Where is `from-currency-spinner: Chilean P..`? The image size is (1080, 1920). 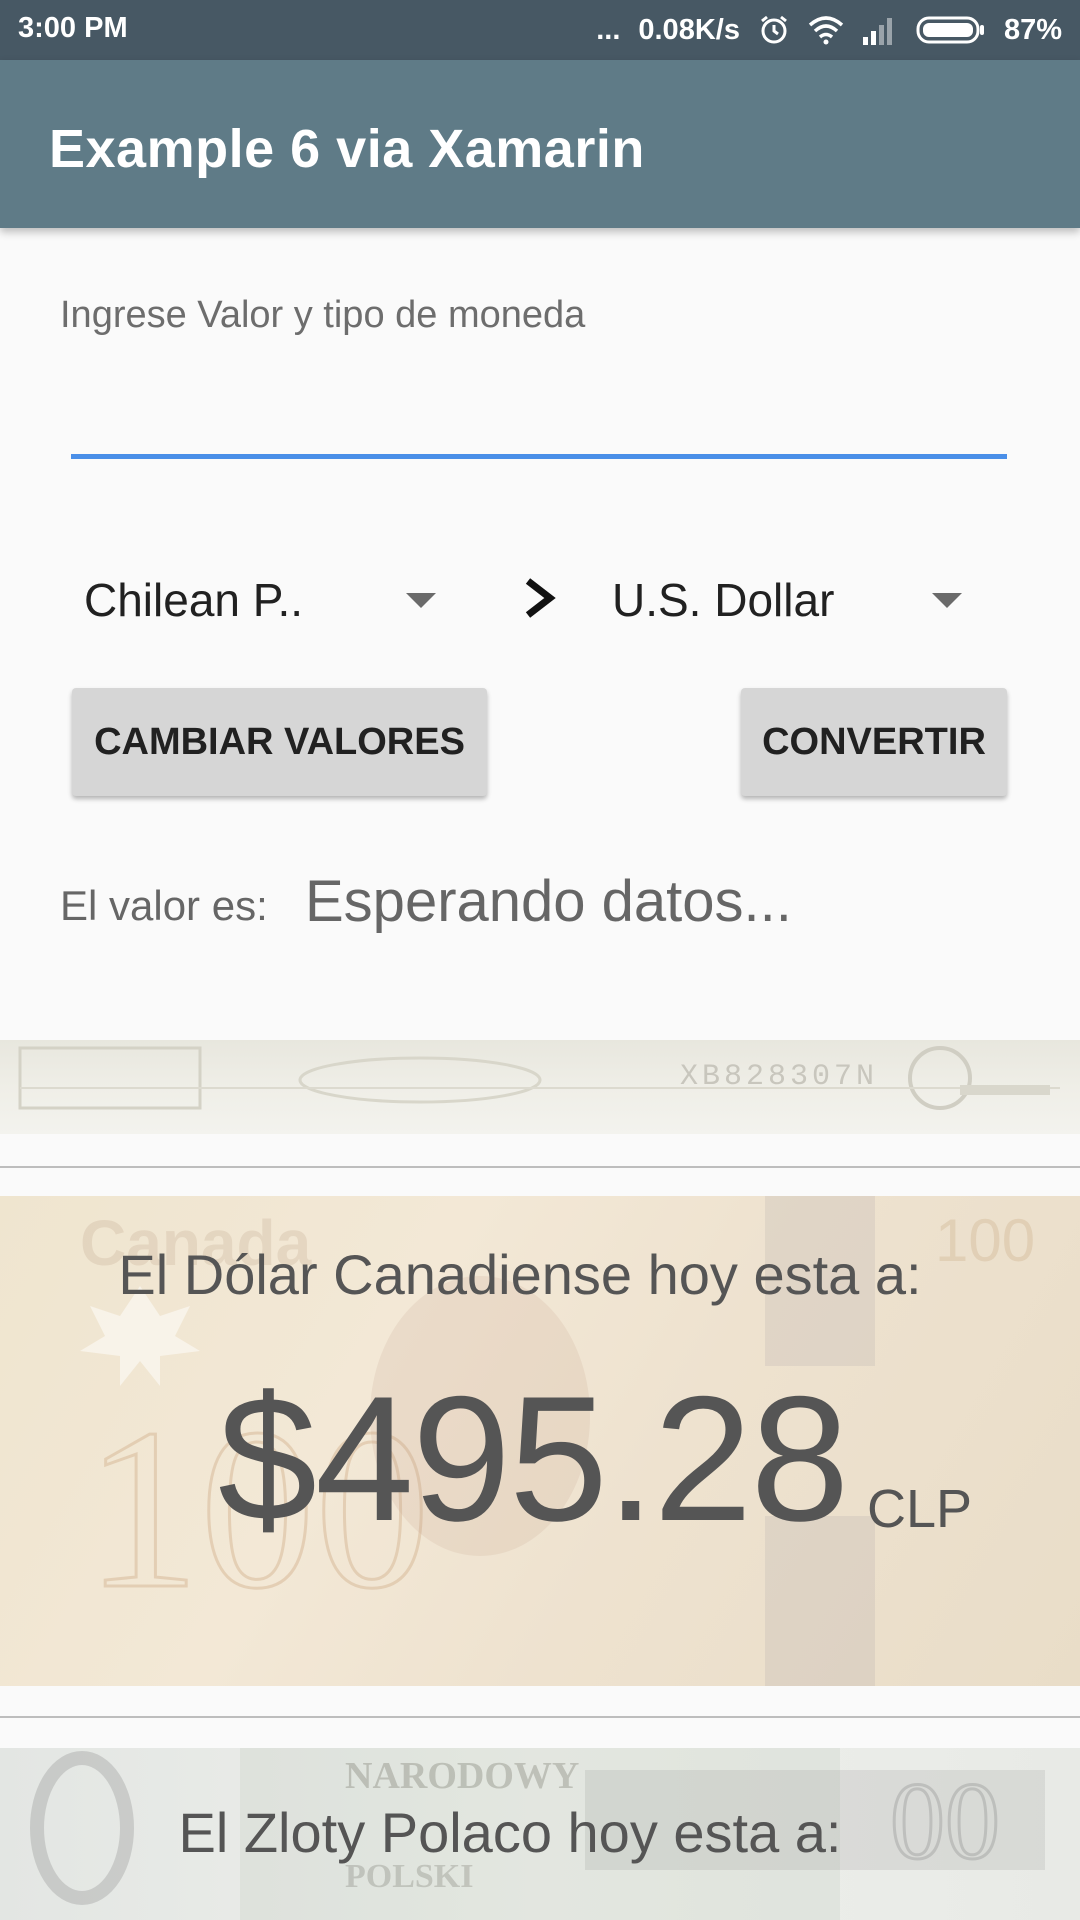 from-currency-spinner: Chilean P.. is located at coordinates (264, 600).